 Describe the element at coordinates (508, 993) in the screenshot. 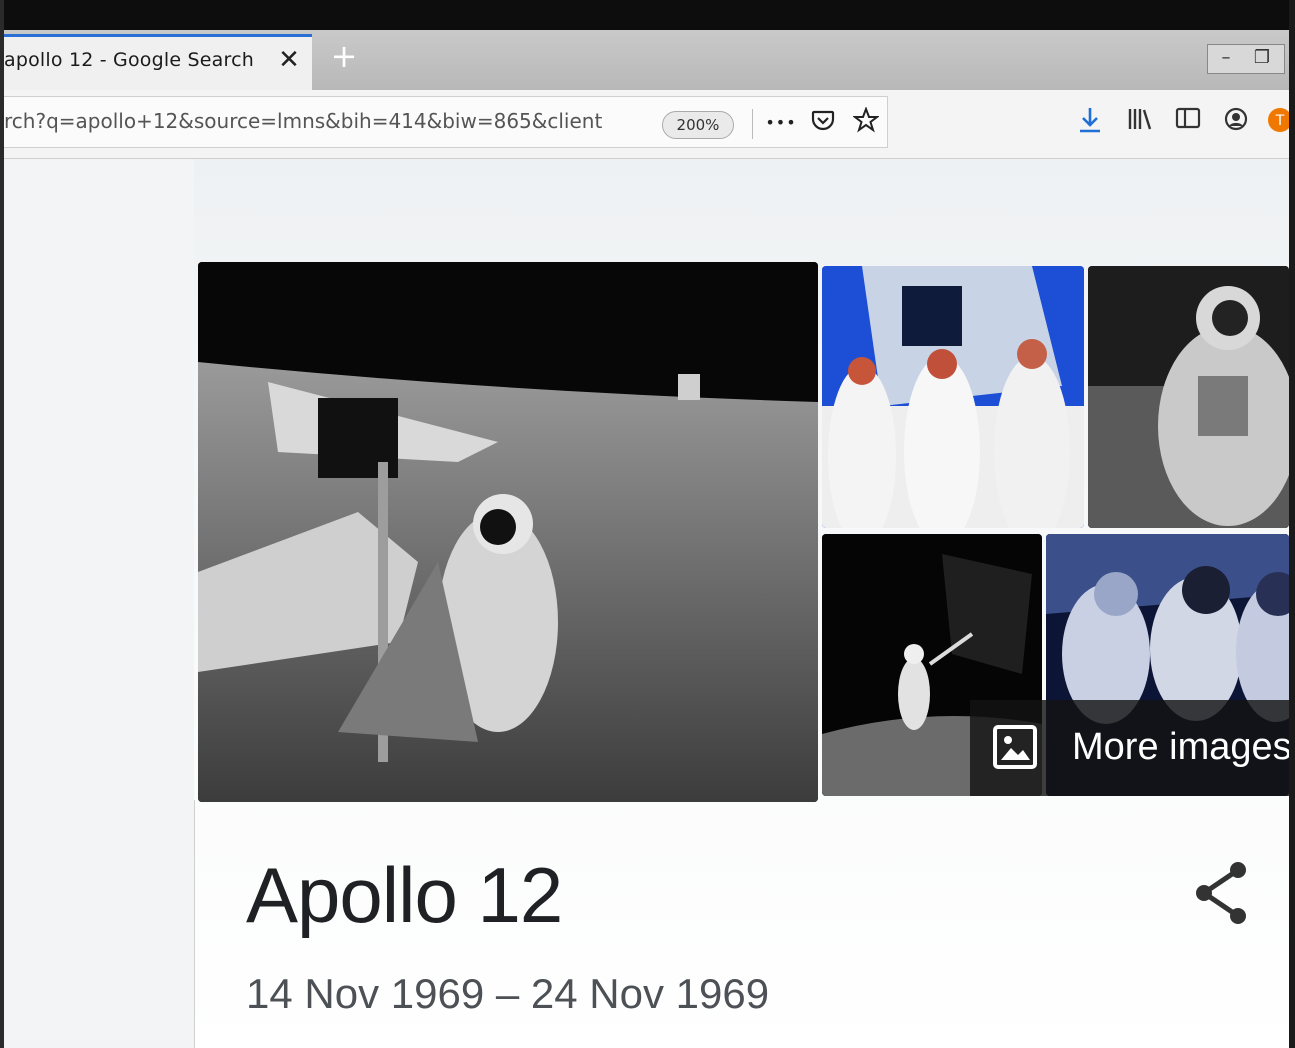

I see `mission-dates: 14 Nov 1969 – 24 Nov 1969` at that location.